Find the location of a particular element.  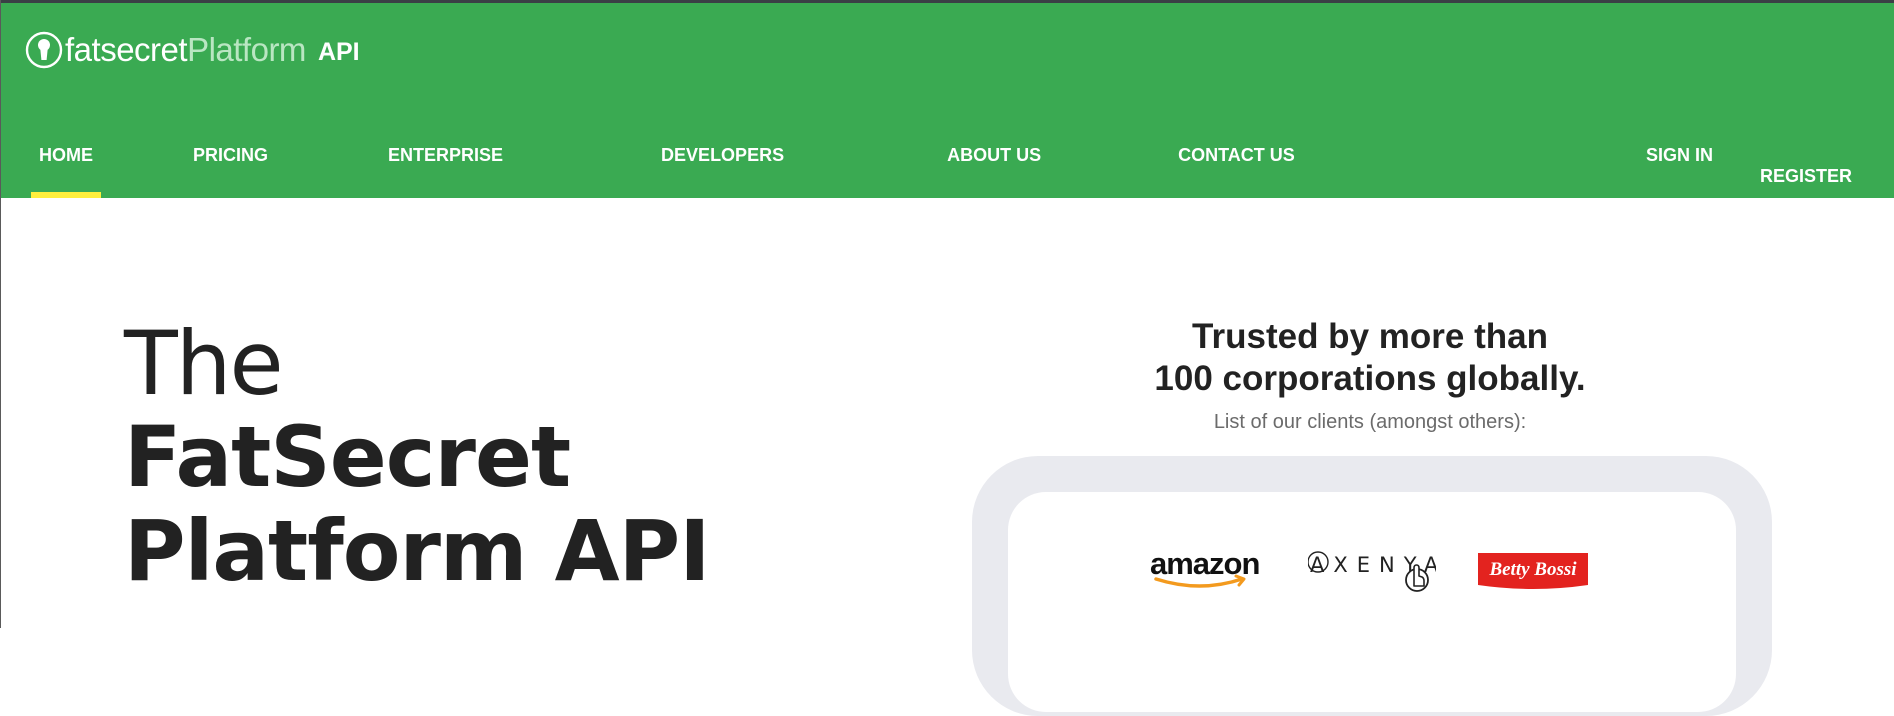

brand-name-secondary: Platform is located at coordinates (246, 49).